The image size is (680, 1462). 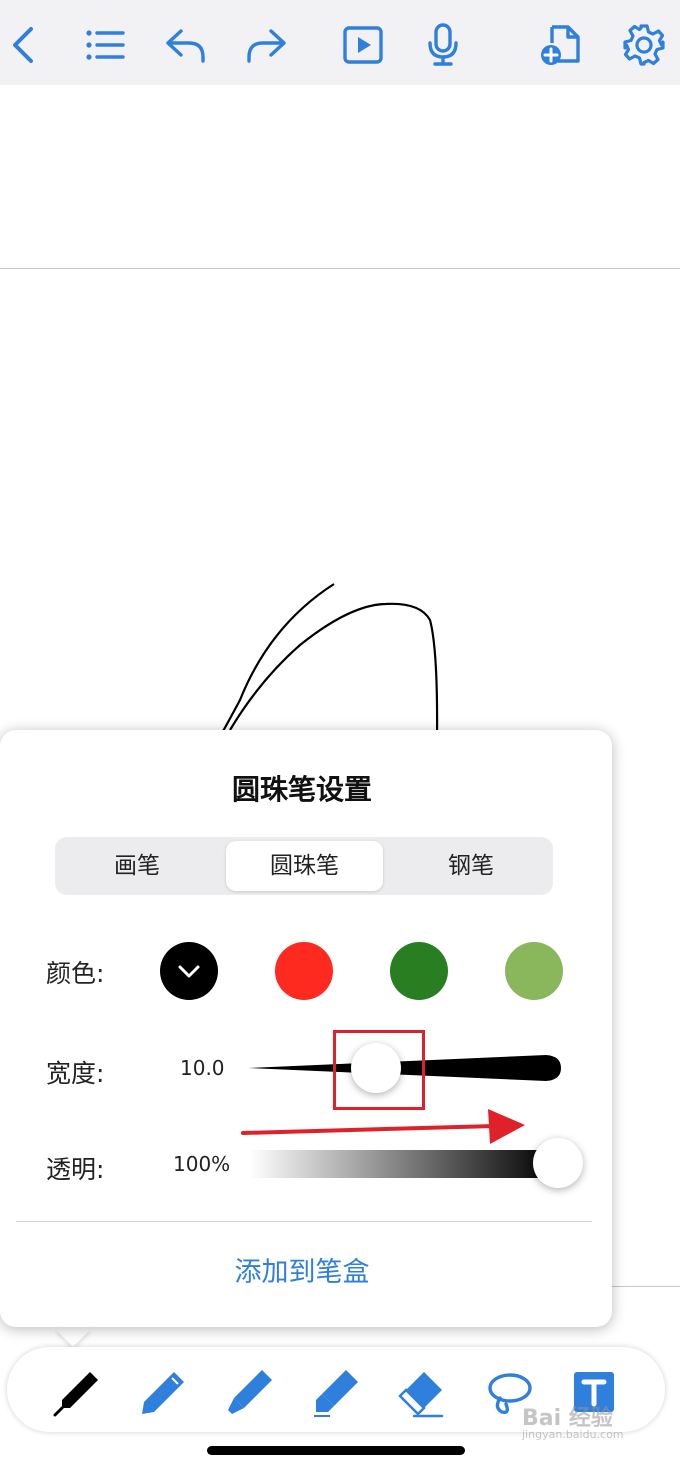 What do you see at coordinates (573, 1434) in the screenshot?
I see `watermark-url: jingyan.baidu.com` at bounding box center [573, 1434].